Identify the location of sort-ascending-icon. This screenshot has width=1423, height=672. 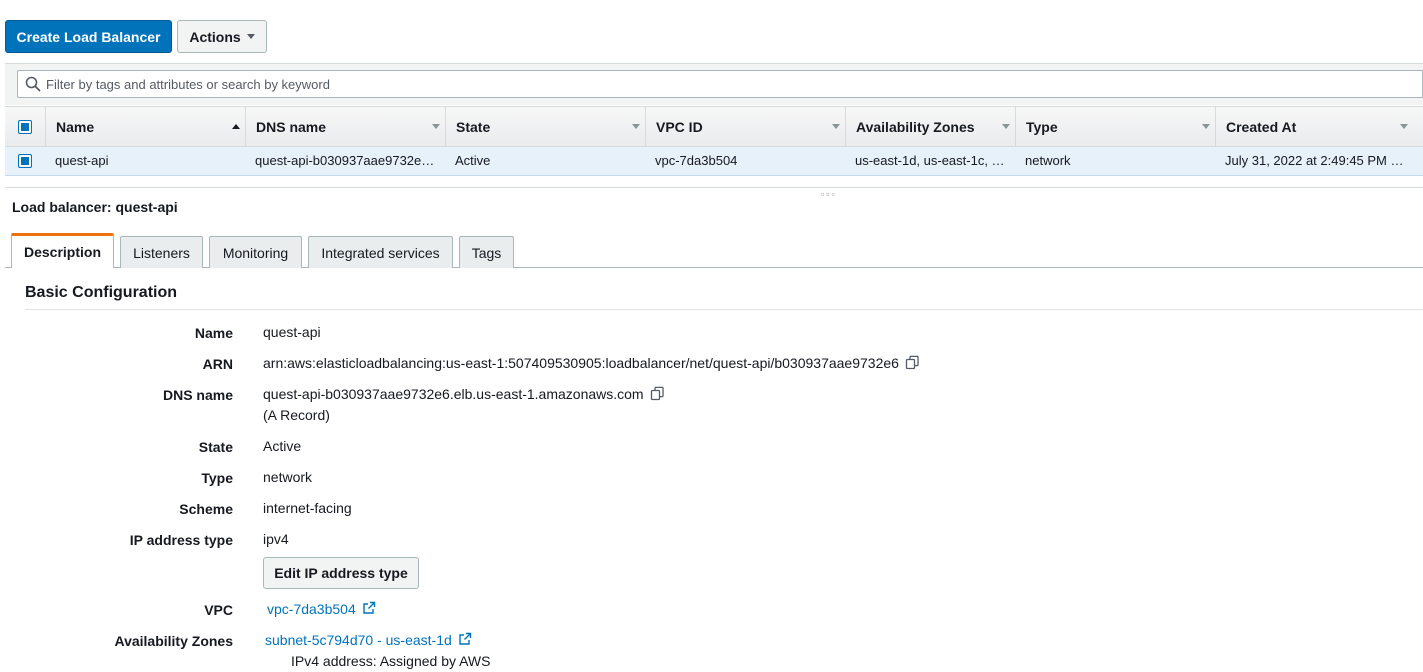
(236, 126).